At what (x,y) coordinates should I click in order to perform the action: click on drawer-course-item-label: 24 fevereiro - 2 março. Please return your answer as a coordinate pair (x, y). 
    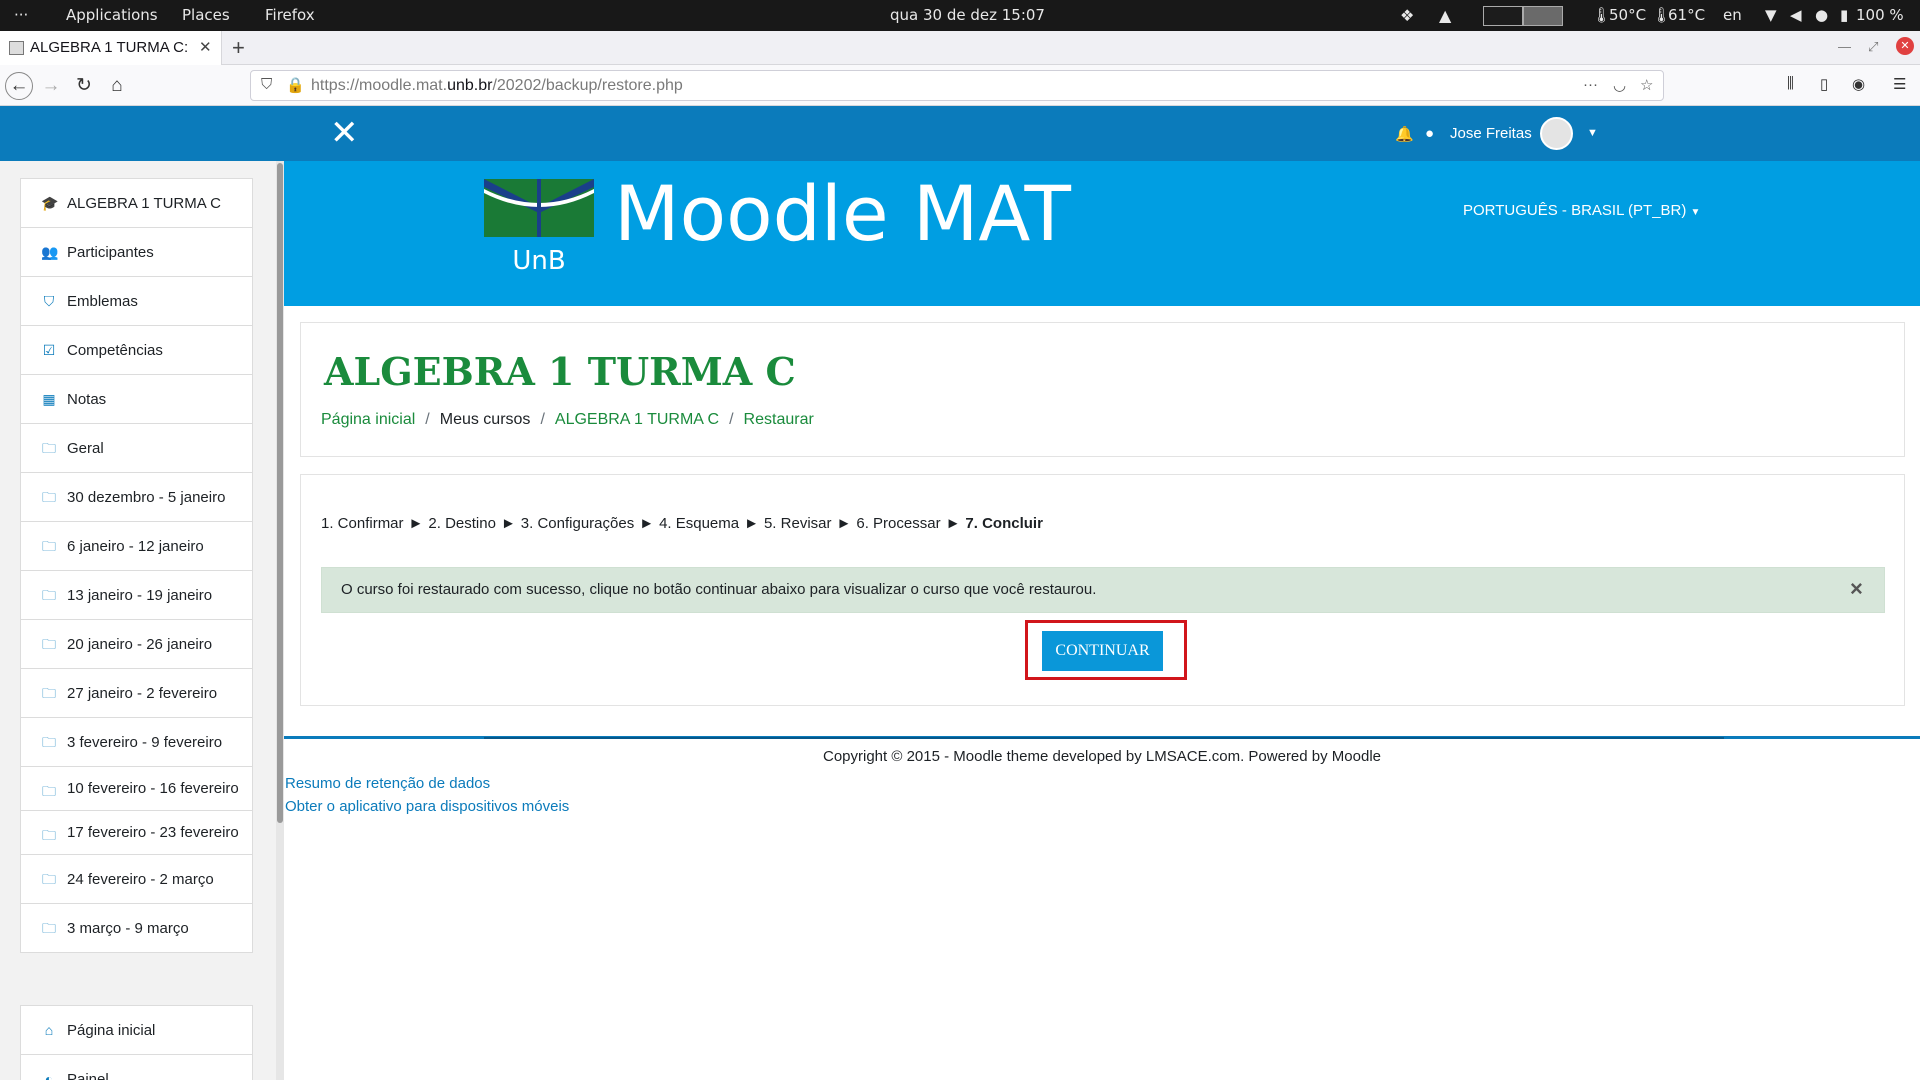
    Looking at the image, I should click on (140, 879).